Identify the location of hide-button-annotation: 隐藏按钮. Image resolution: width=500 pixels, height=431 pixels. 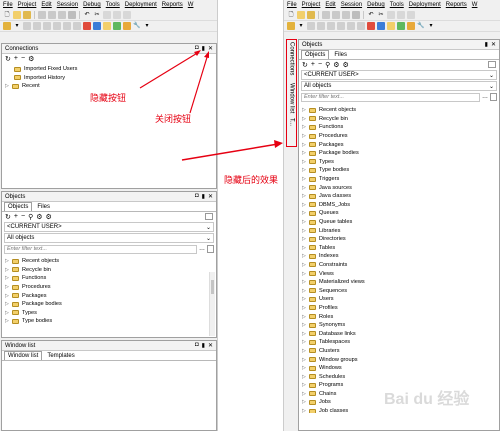
(108, 98).